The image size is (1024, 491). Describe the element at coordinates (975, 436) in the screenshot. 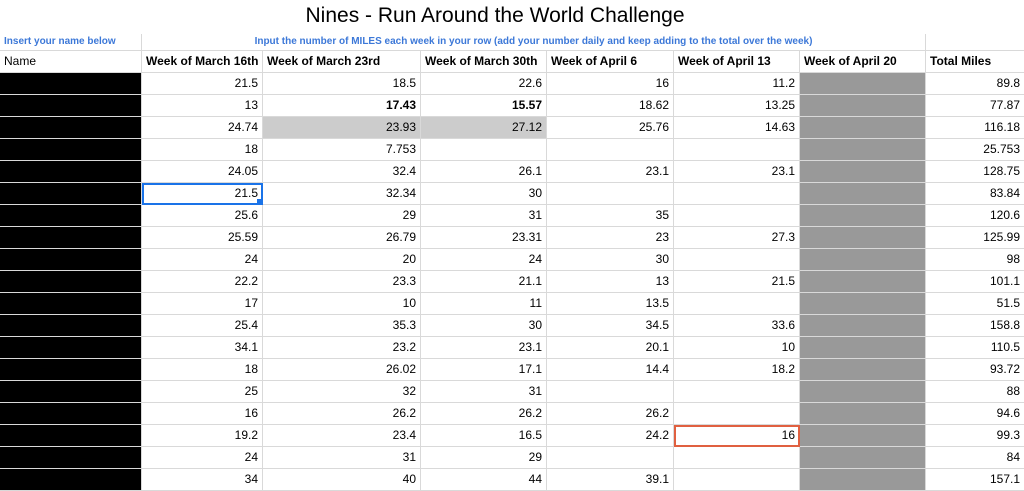

I see `cell-total-miles: 99.3` at that location.